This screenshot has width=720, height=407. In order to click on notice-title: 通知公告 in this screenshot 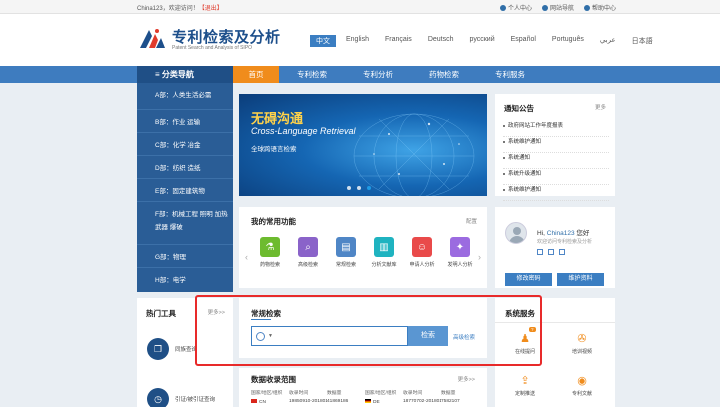, I will do `click(519, 108)`.